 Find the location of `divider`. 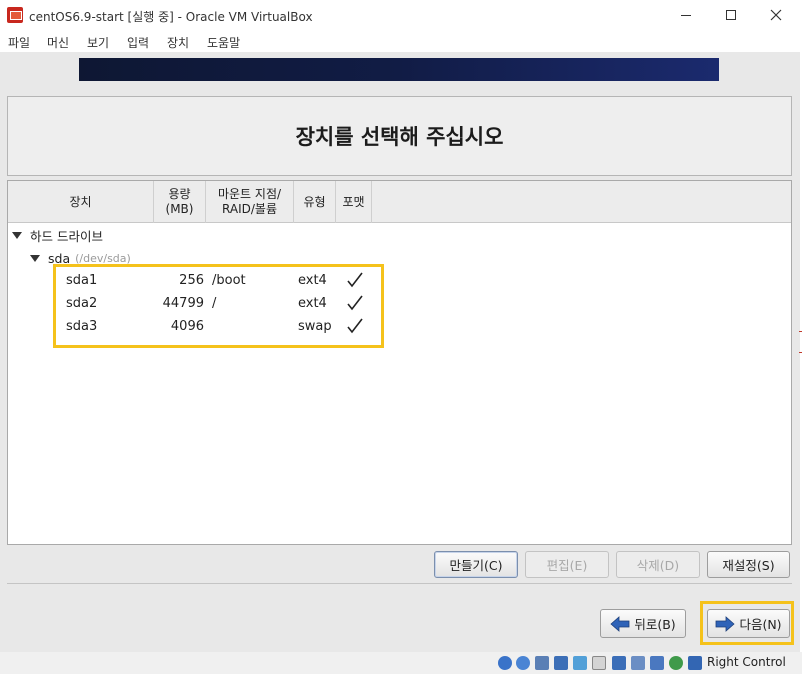

divider is located at coordinates (399, 583).